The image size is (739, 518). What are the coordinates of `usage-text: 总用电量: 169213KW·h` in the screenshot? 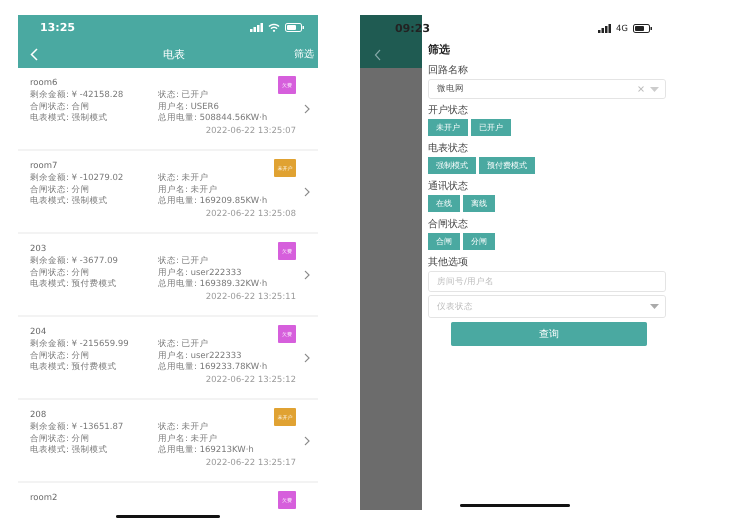 It's located at (206, 450).